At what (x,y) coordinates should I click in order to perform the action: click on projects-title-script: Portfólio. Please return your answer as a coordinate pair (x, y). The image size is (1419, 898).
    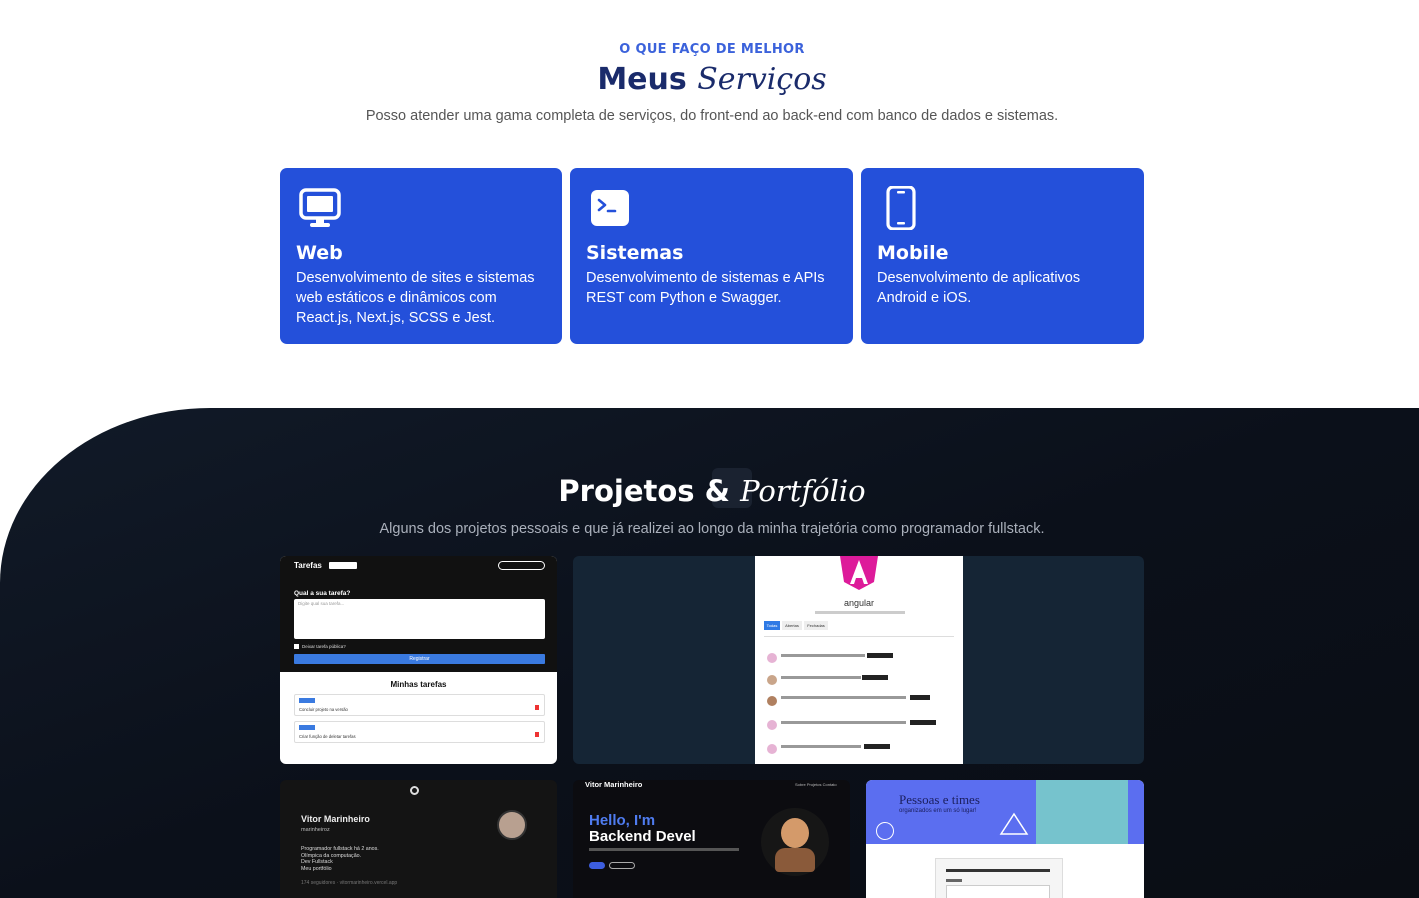
    Looking at the image, I should click on (803, 491).